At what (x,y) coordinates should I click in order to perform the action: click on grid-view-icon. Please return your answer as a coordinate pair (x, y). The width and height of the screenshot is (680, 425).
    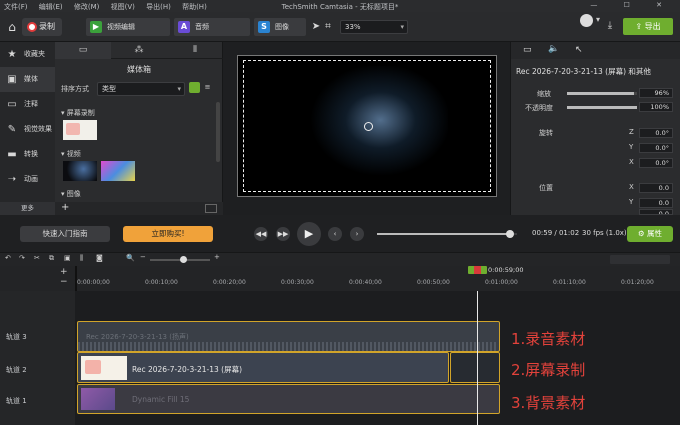
    Looking at the image, I should click on (194, 87).